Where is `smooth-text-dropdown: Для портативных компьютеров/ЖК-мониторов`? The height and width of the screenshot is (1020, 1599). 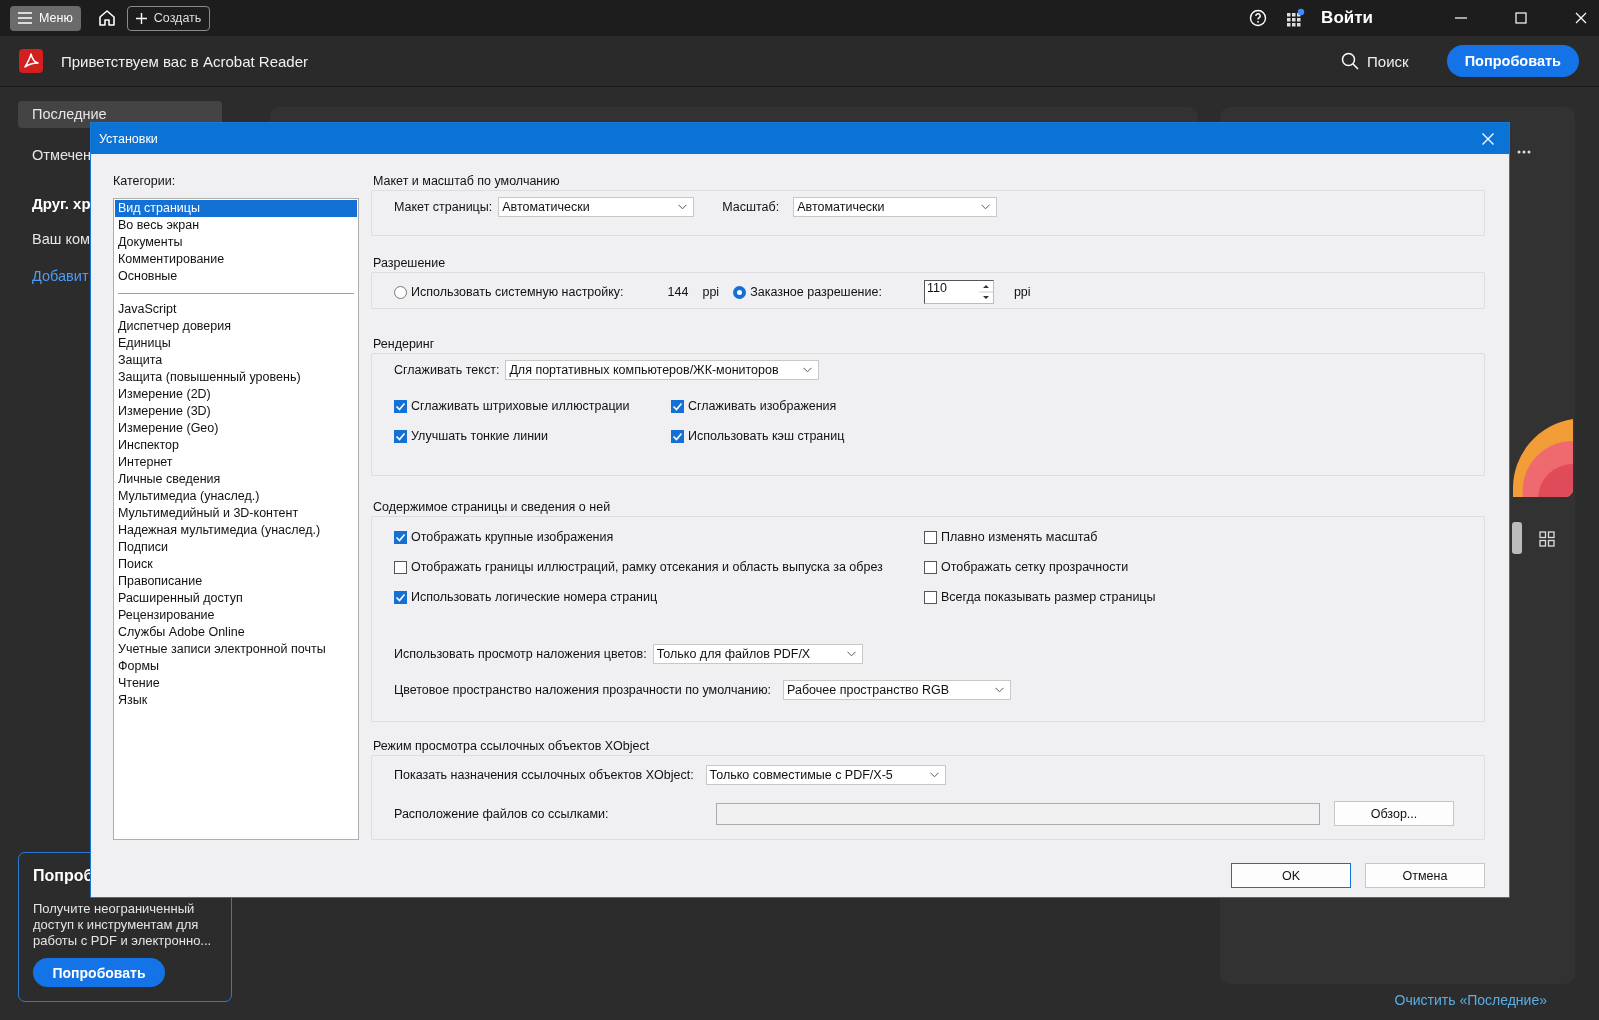 smooth-text-dropdown: Для портативных компьютеров/ЖК-мониторов is located at coordinates (662, 370).